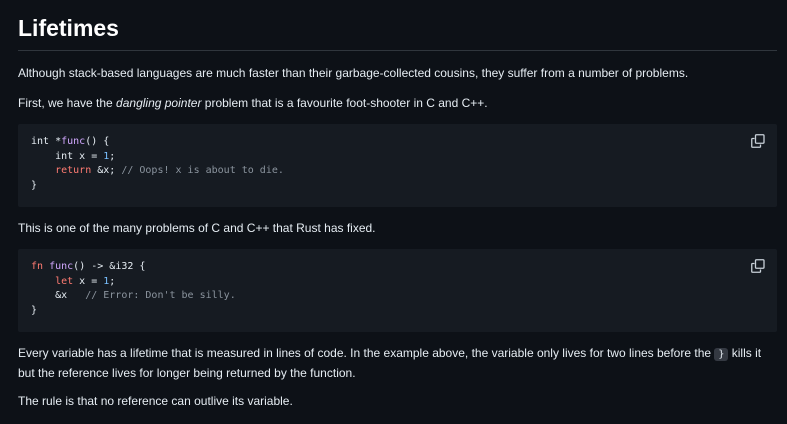 The height and width of the screenshot is (424, 787). I want to click on code-token: &x;, so click(106, 171).